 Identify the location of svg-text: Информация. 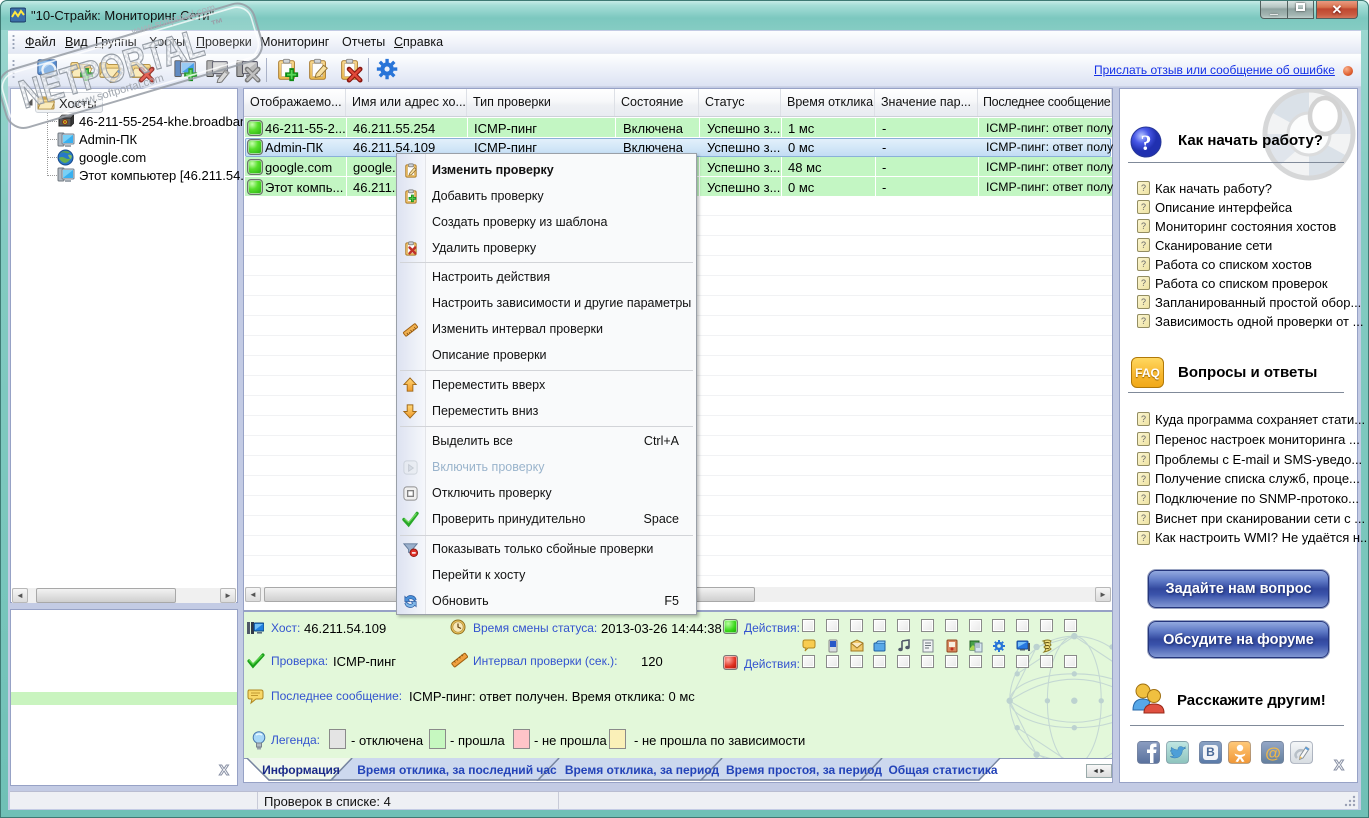
(301, 770).